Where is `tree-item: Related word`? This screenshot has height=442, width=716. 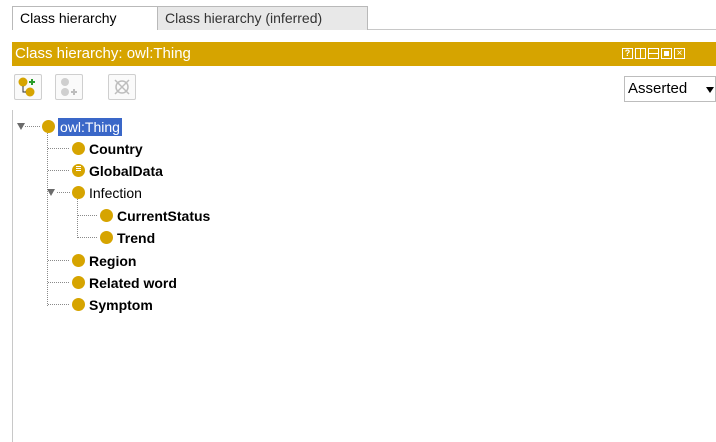 tree-item: Related word is located at coordinates (152, 283).